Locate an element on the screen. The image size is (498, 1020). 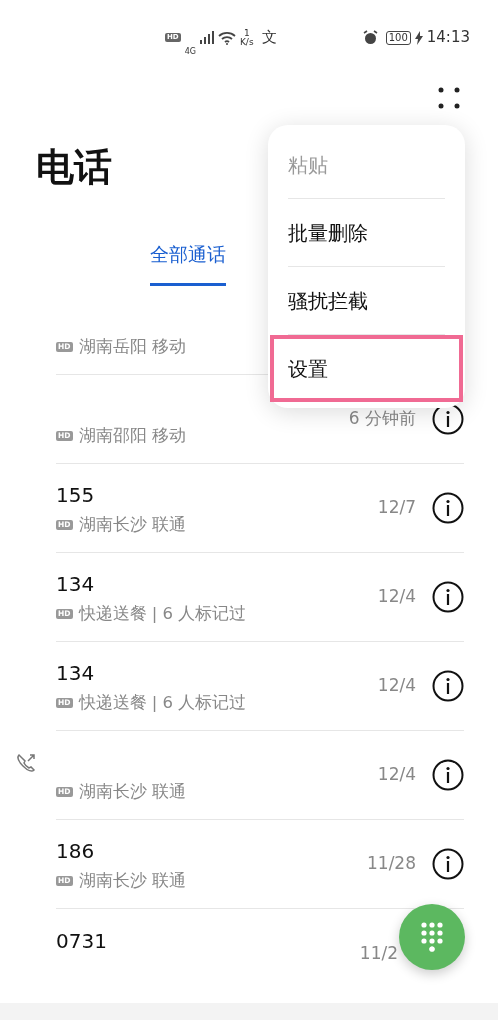
page-title: 电话 is located at coordinates (74, 167).